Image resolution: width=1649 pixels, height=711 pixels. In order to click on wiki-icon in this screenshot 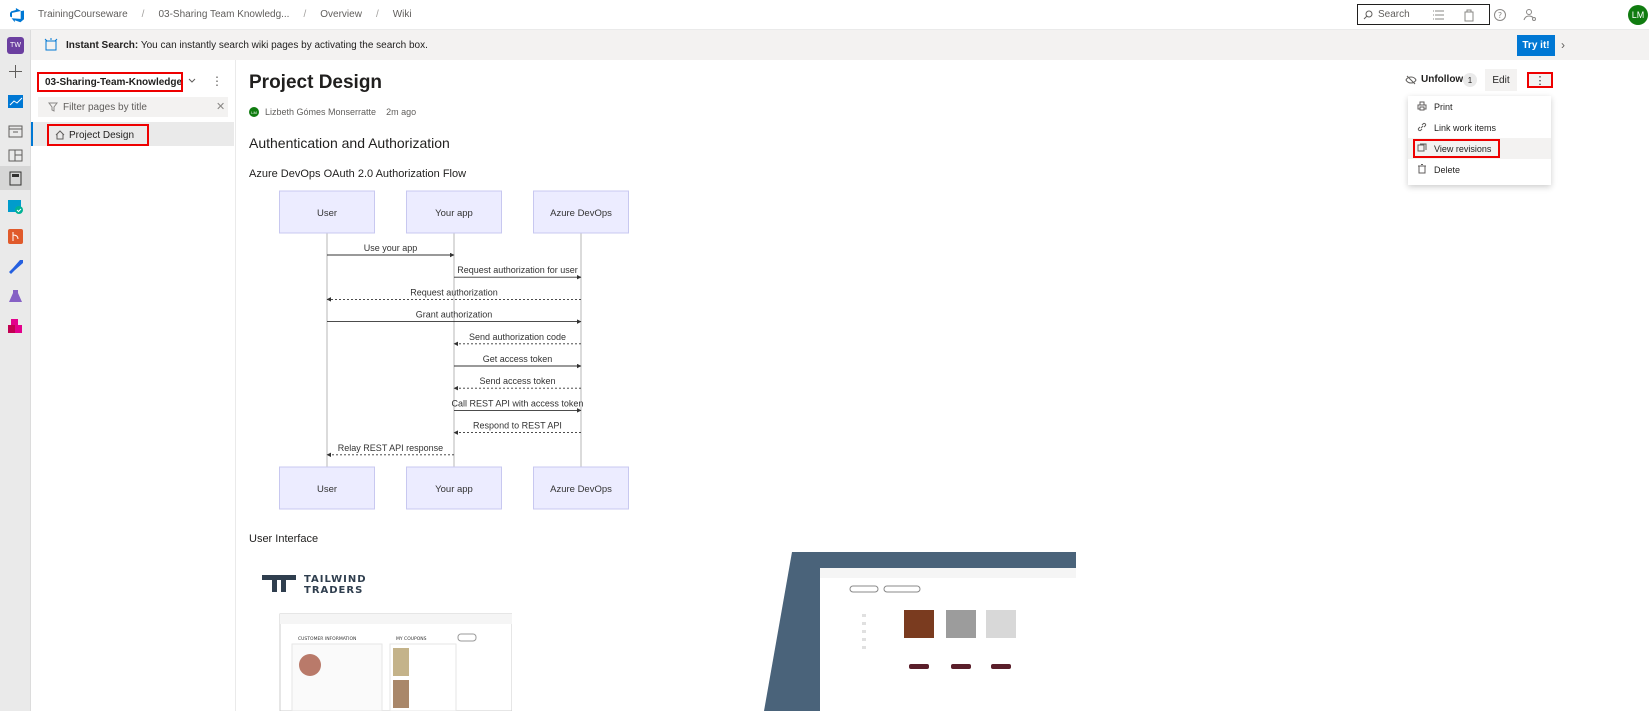, I will do `click(15, 178)`.